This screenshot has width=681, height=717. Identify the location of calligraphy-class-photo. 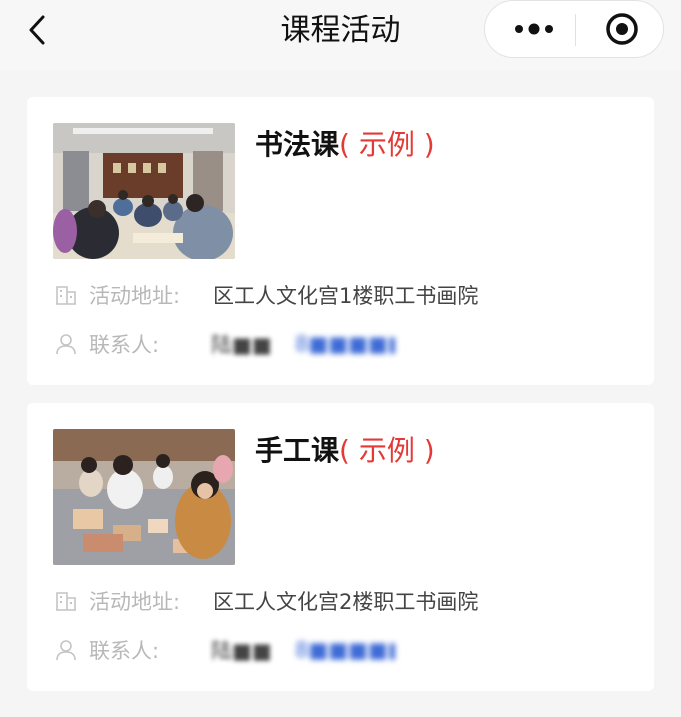
(144, 191).